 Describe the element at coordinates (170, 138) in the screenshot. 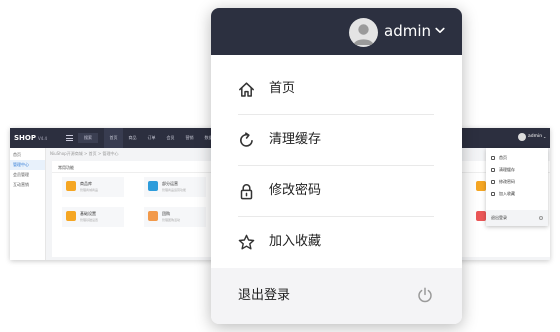

I see `background-nav-item: 会员` at that location.